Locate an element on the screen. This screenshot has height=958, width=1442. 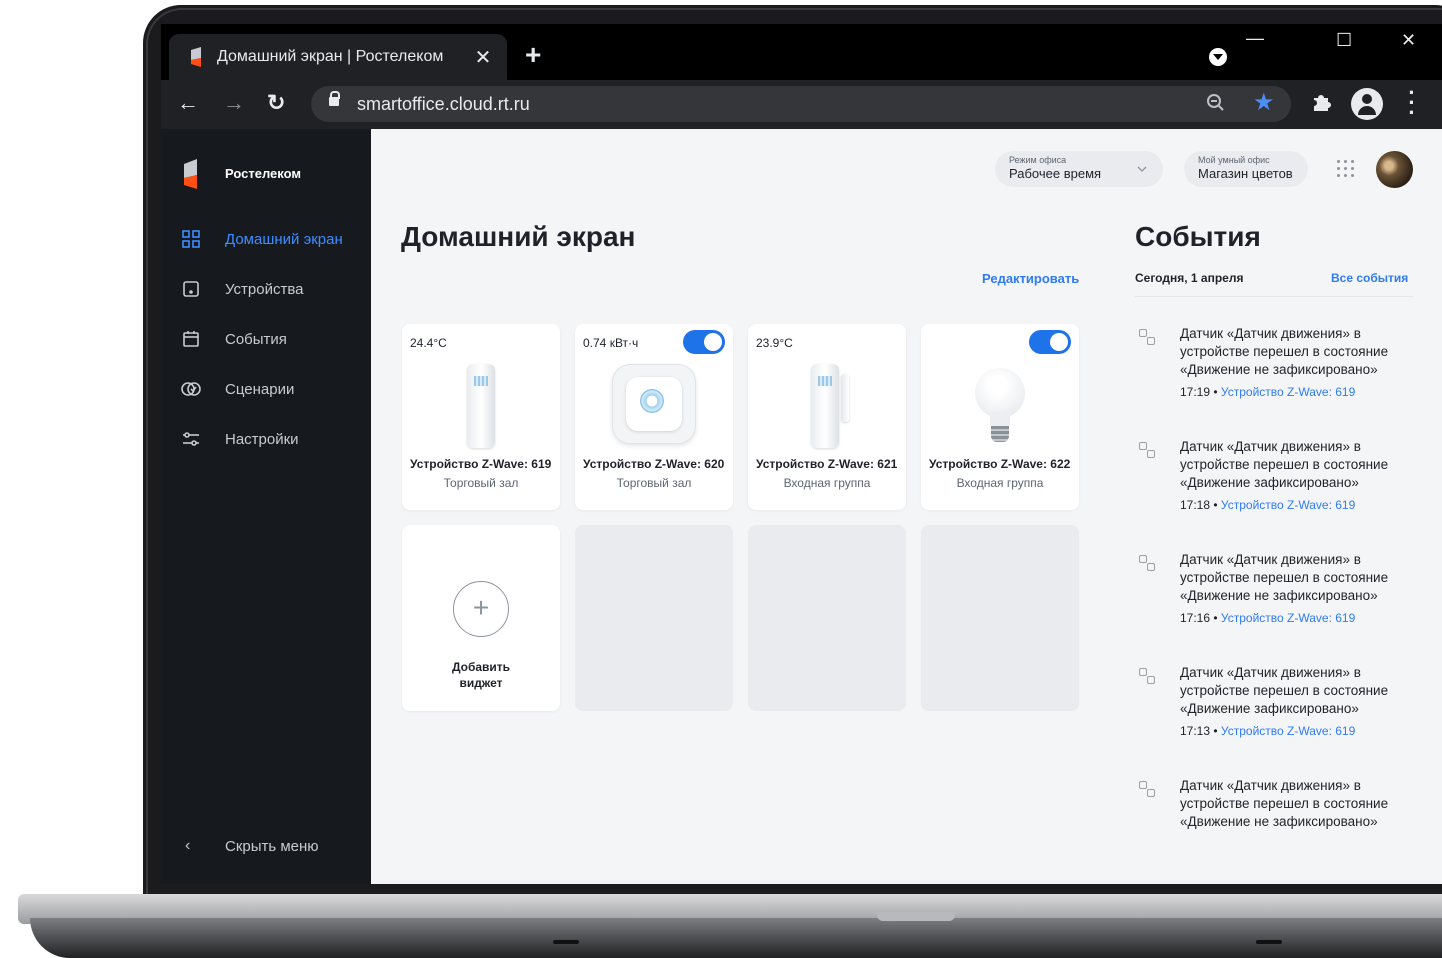
brand-name: Ростелеком is located at coordinates (263, 173).